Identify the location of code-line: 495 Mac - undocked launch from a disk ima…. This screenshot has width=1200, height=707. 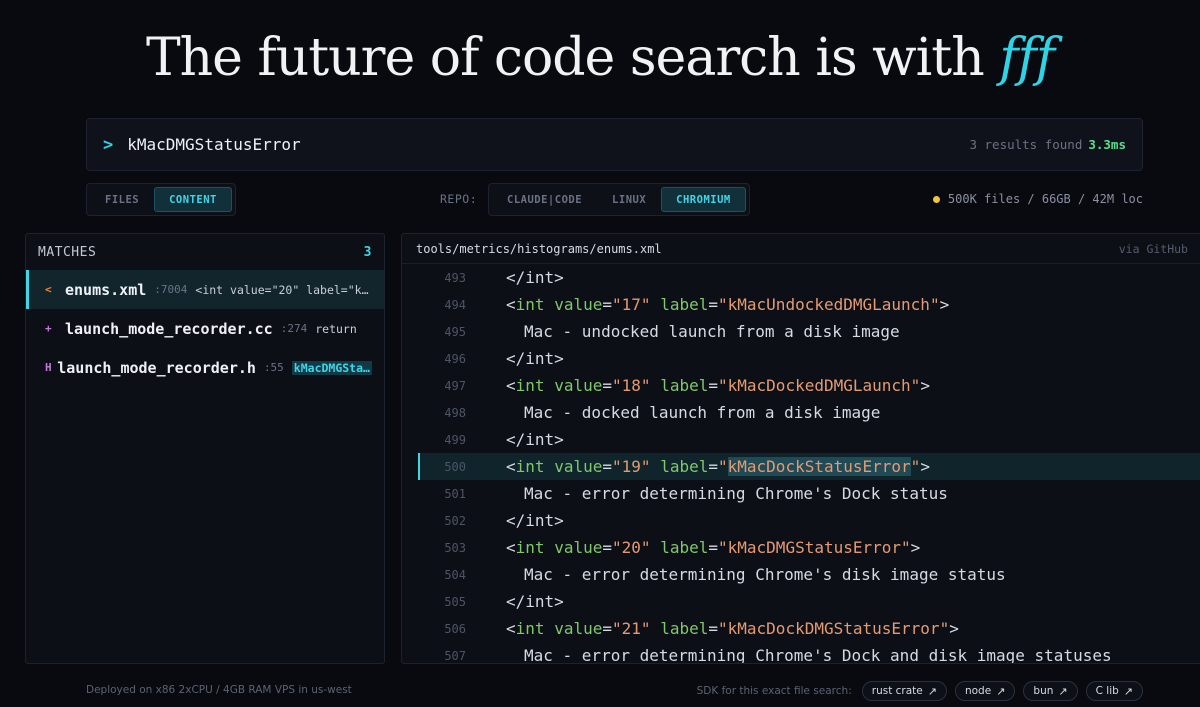
(809, 331).